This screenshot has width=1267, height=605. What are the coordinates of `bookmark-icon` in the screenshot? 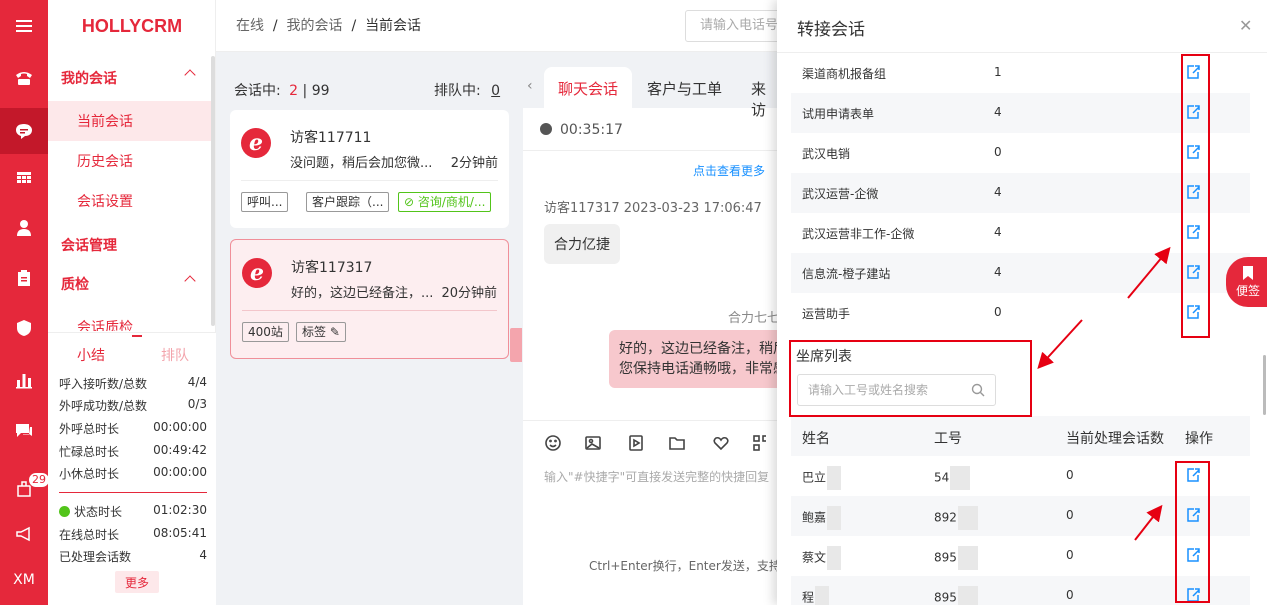 It's located at (1248, 272).